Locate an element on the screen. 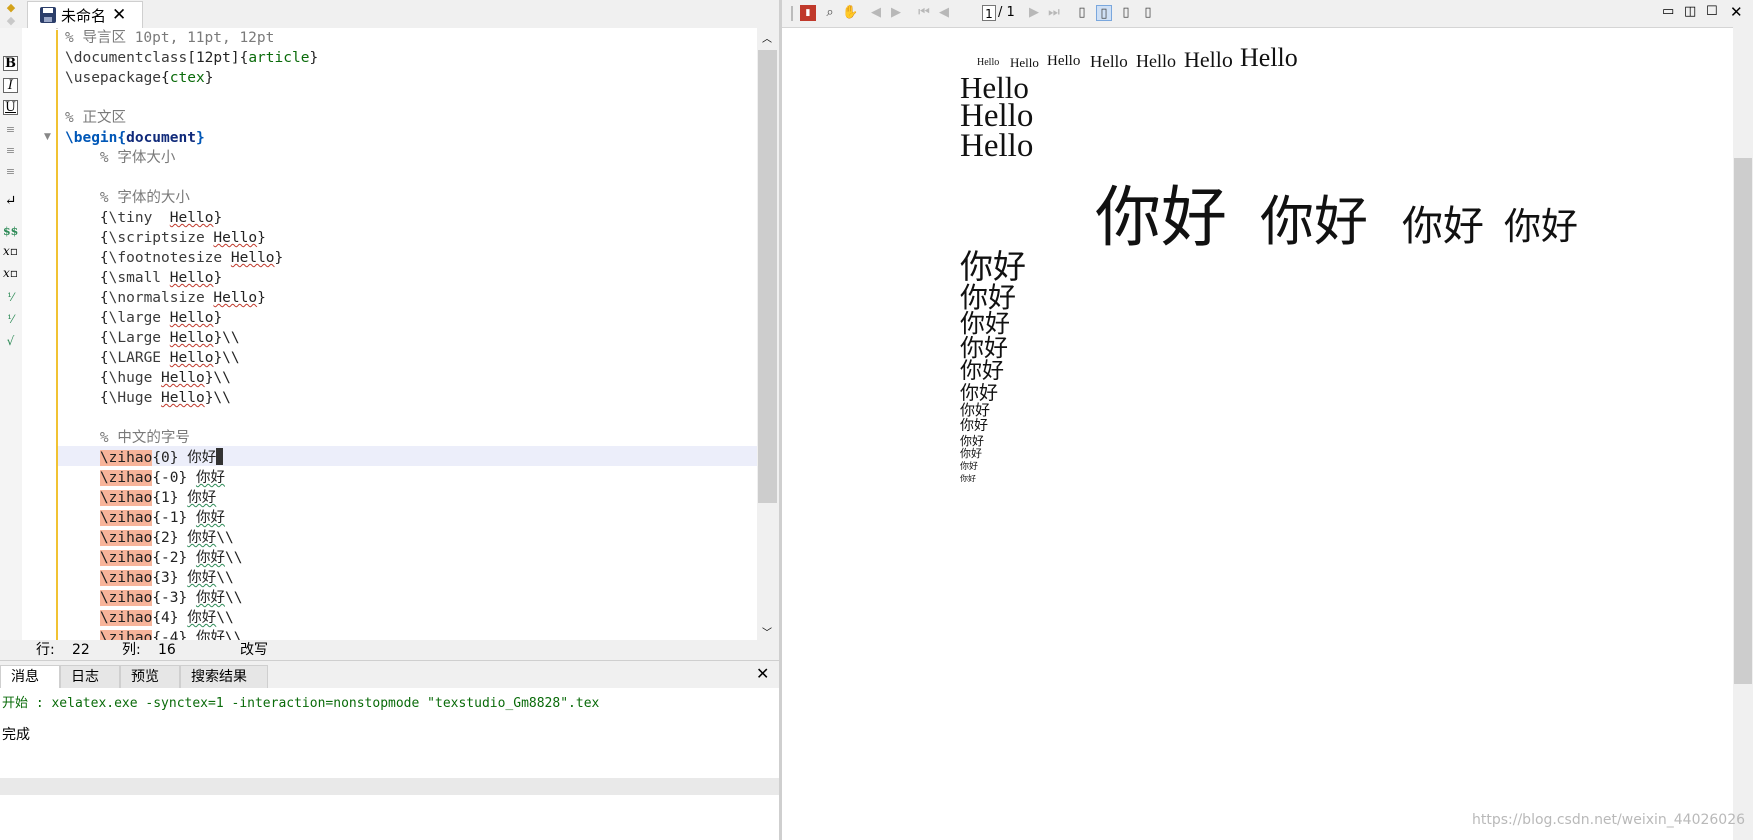 This screenshot has height=840, width=1753. preview-nihao-zihao6: 你好 is located at coordinates (972, 441).